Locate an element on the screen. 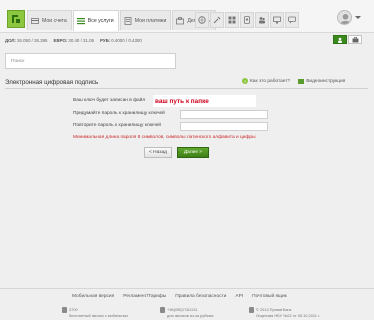 The image size is (374, 320). footer-divider is located at coordinates (187, 288).